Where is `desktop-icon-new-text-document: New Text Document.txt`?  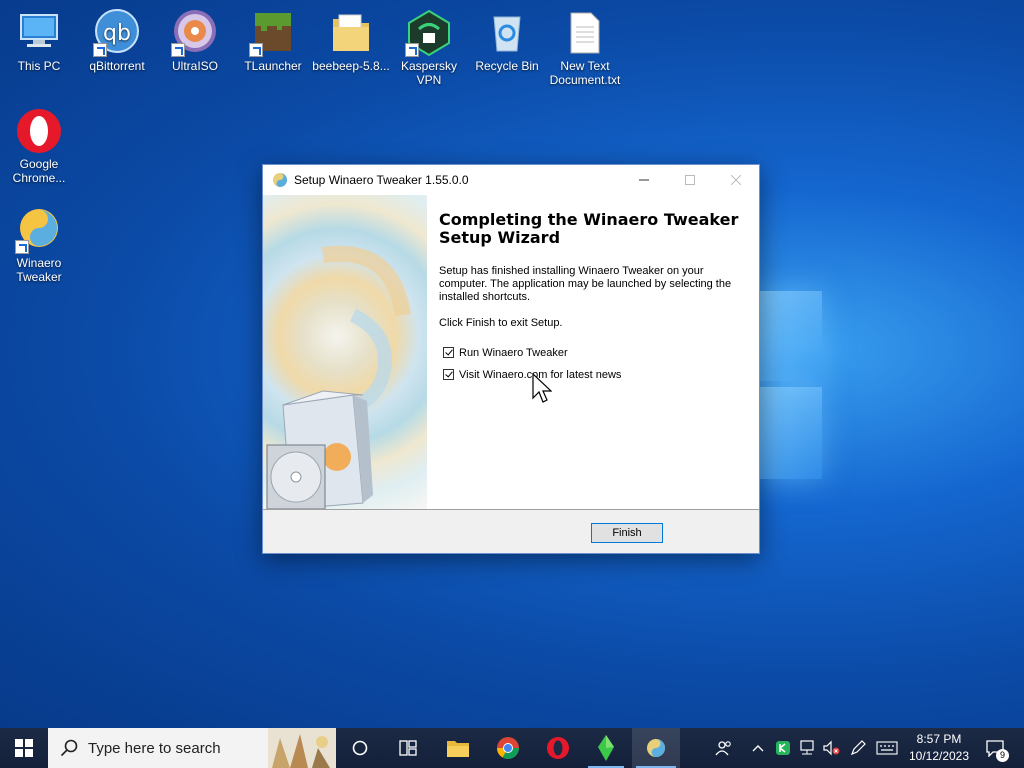
desktop-icon-new-text-document: New Text Document.txt is located at coordinates (585, 48).